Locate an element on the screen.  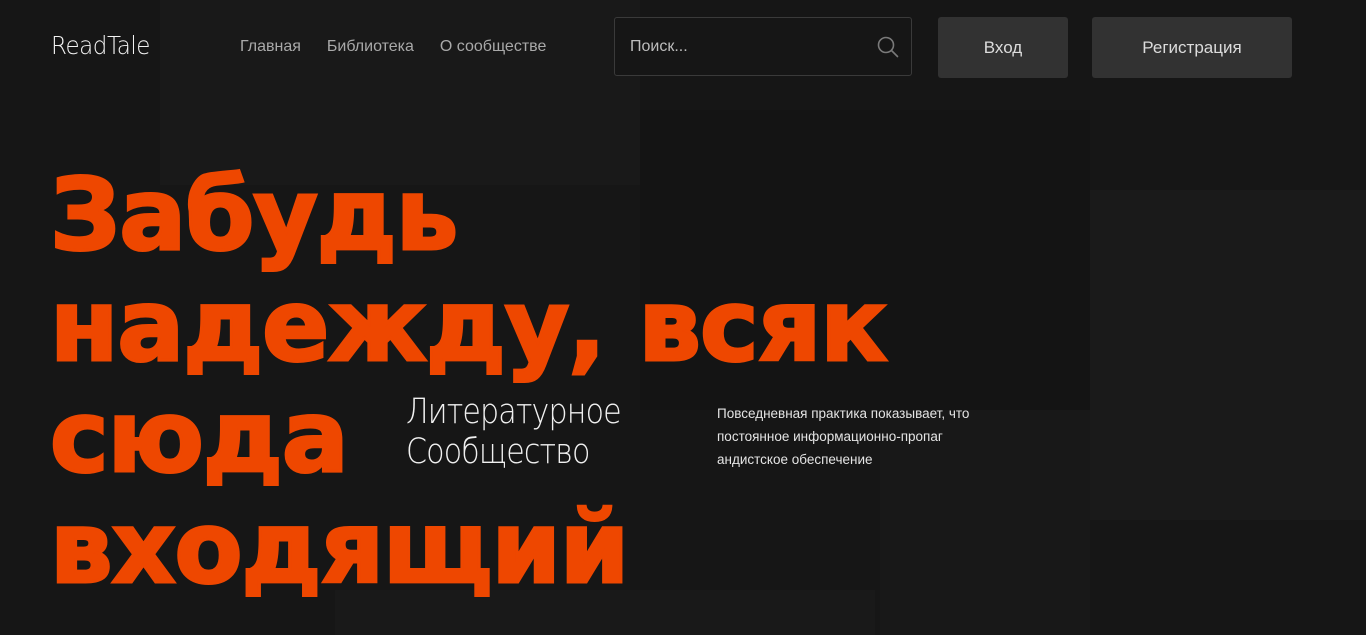
hero-subtitle: Литературное Сообщество is located at coordinates (514, 432).